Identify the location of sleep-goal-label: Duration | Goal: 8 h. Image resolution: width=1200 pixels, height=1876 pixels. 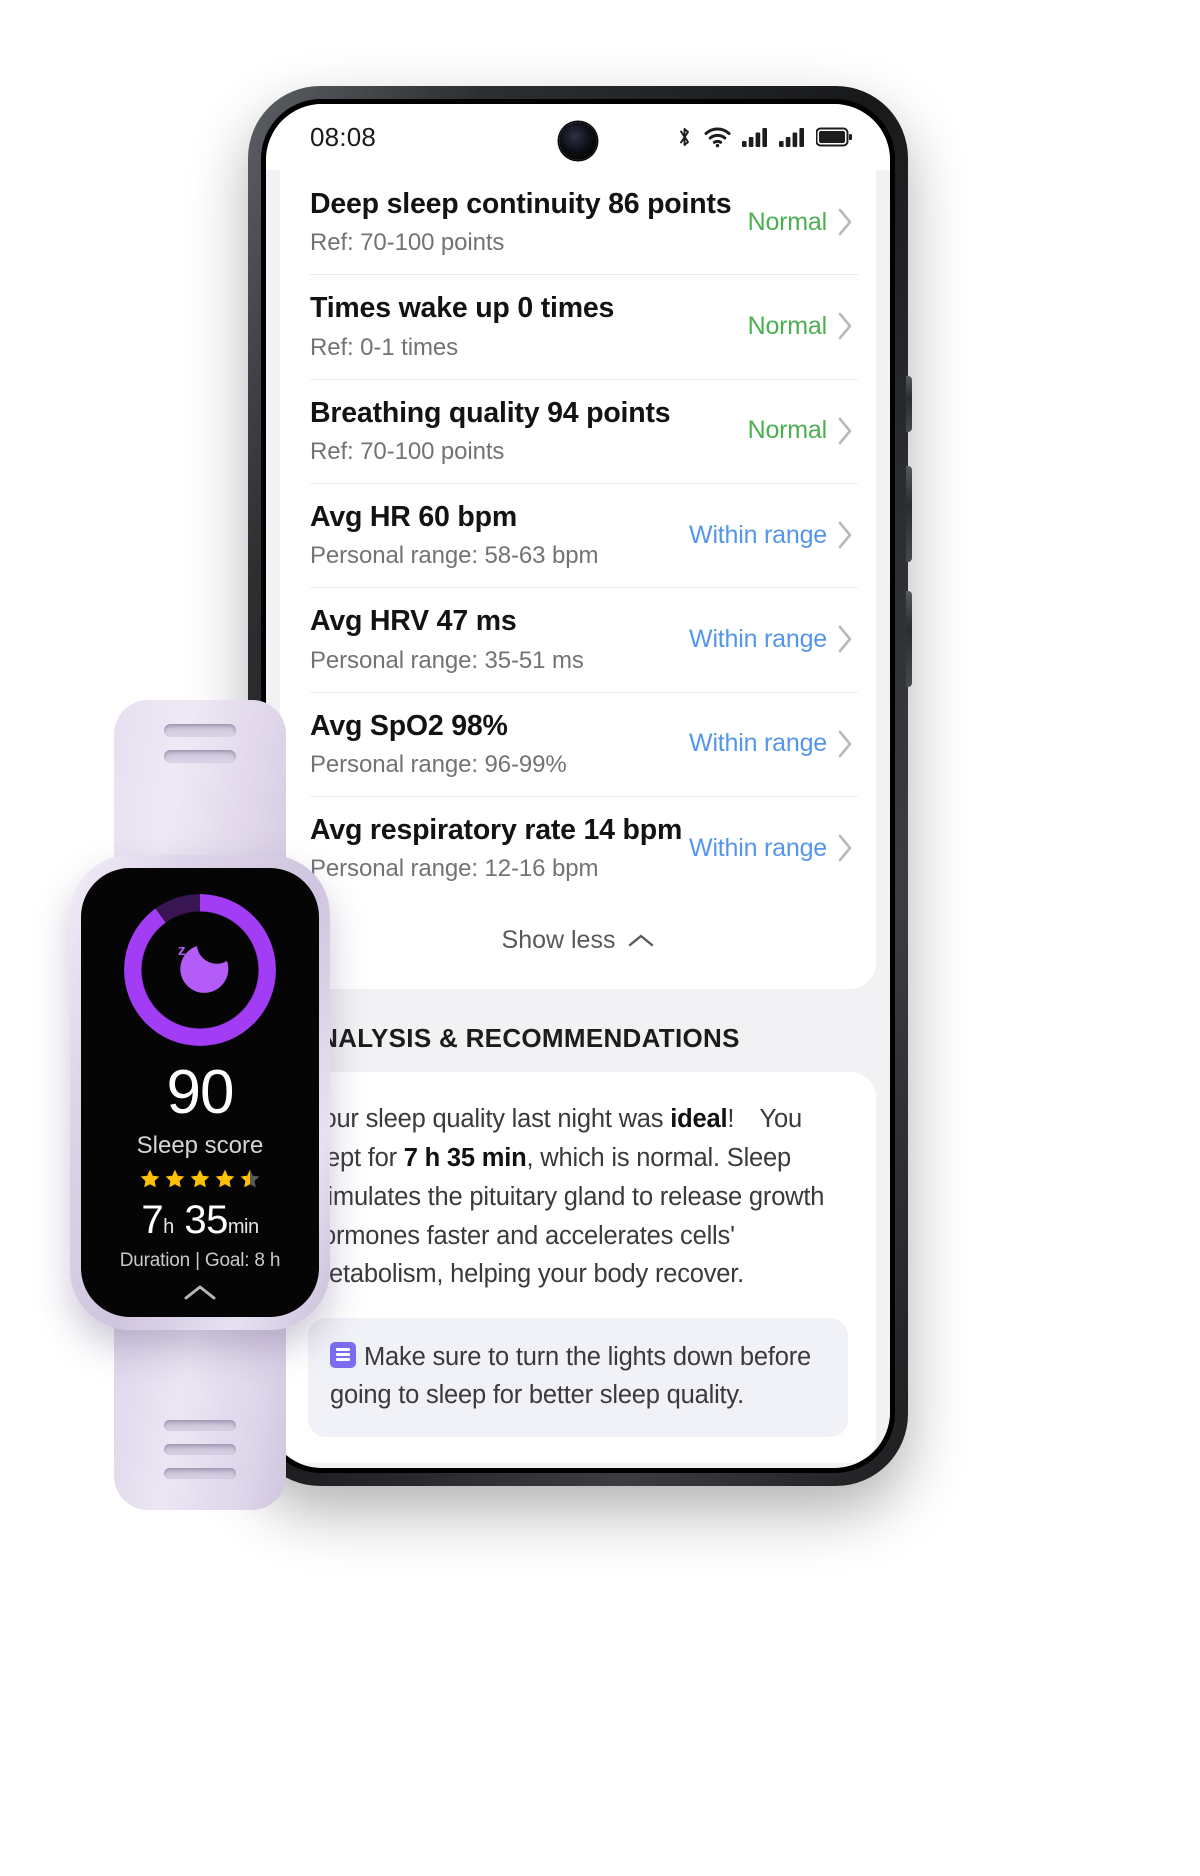
(200, 1260).